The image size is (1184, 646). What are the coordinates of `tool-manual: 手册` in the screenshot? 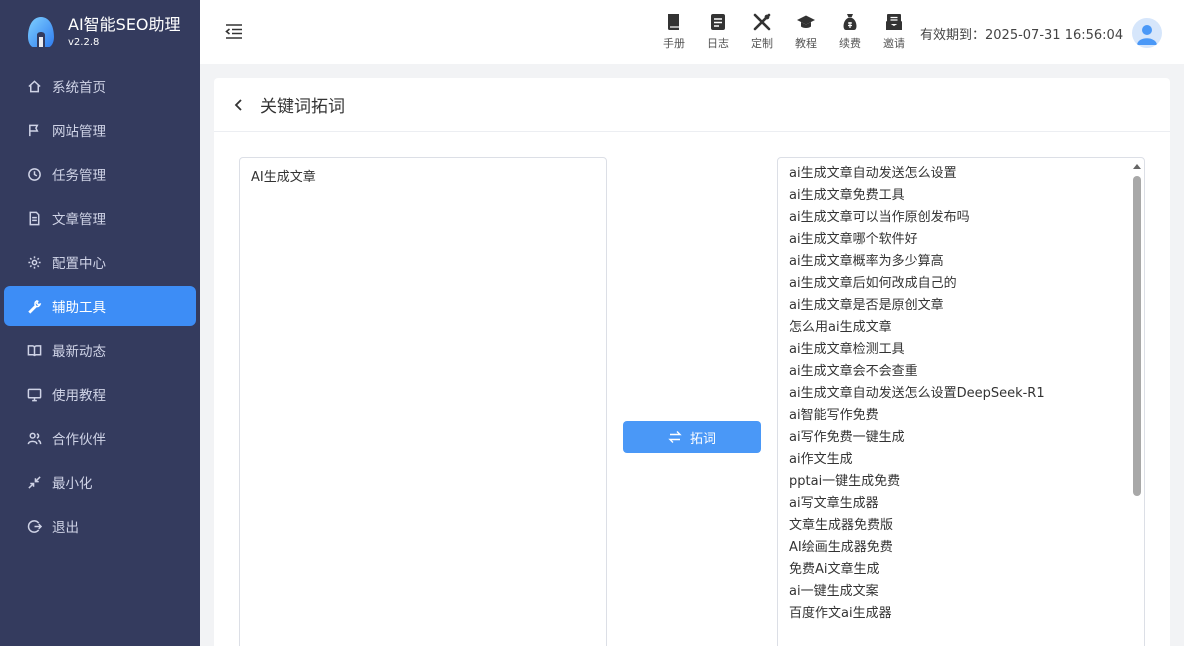 It's located at (674, 31).